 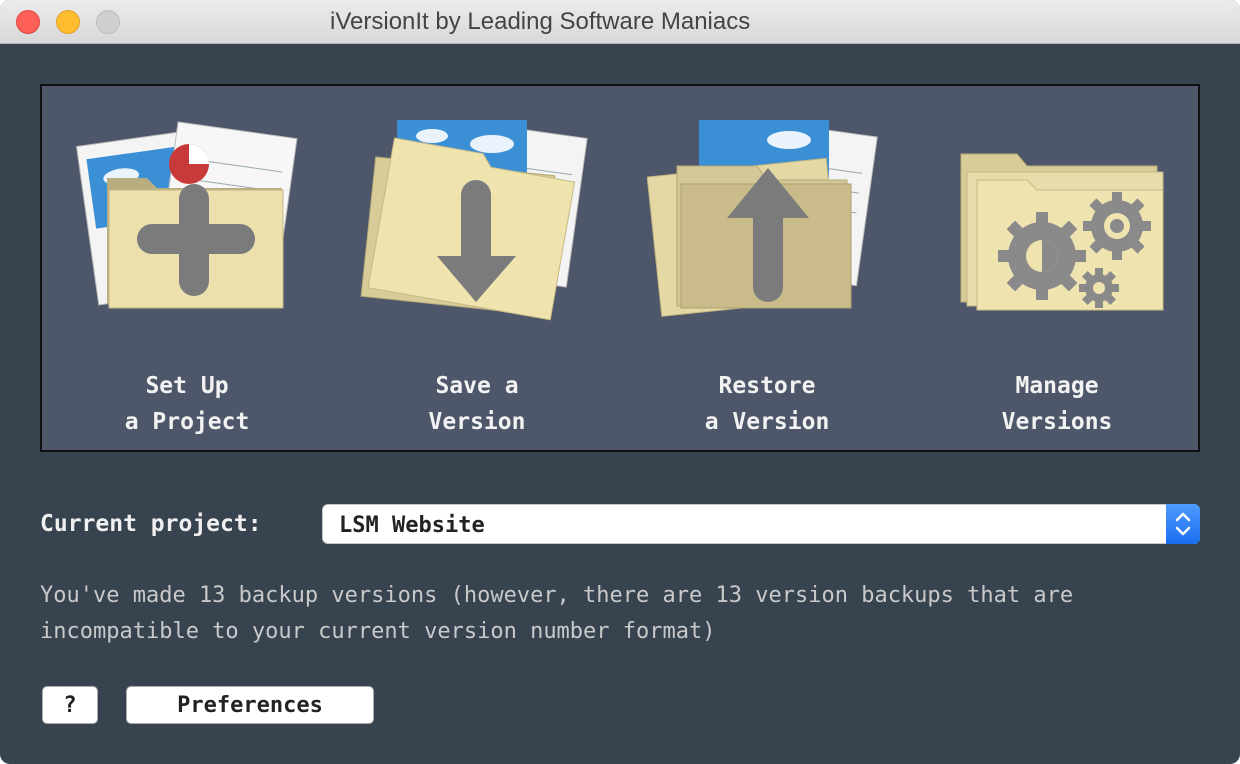 I want to click on current-project-value: LSM Website, so click(x=412, y=525).